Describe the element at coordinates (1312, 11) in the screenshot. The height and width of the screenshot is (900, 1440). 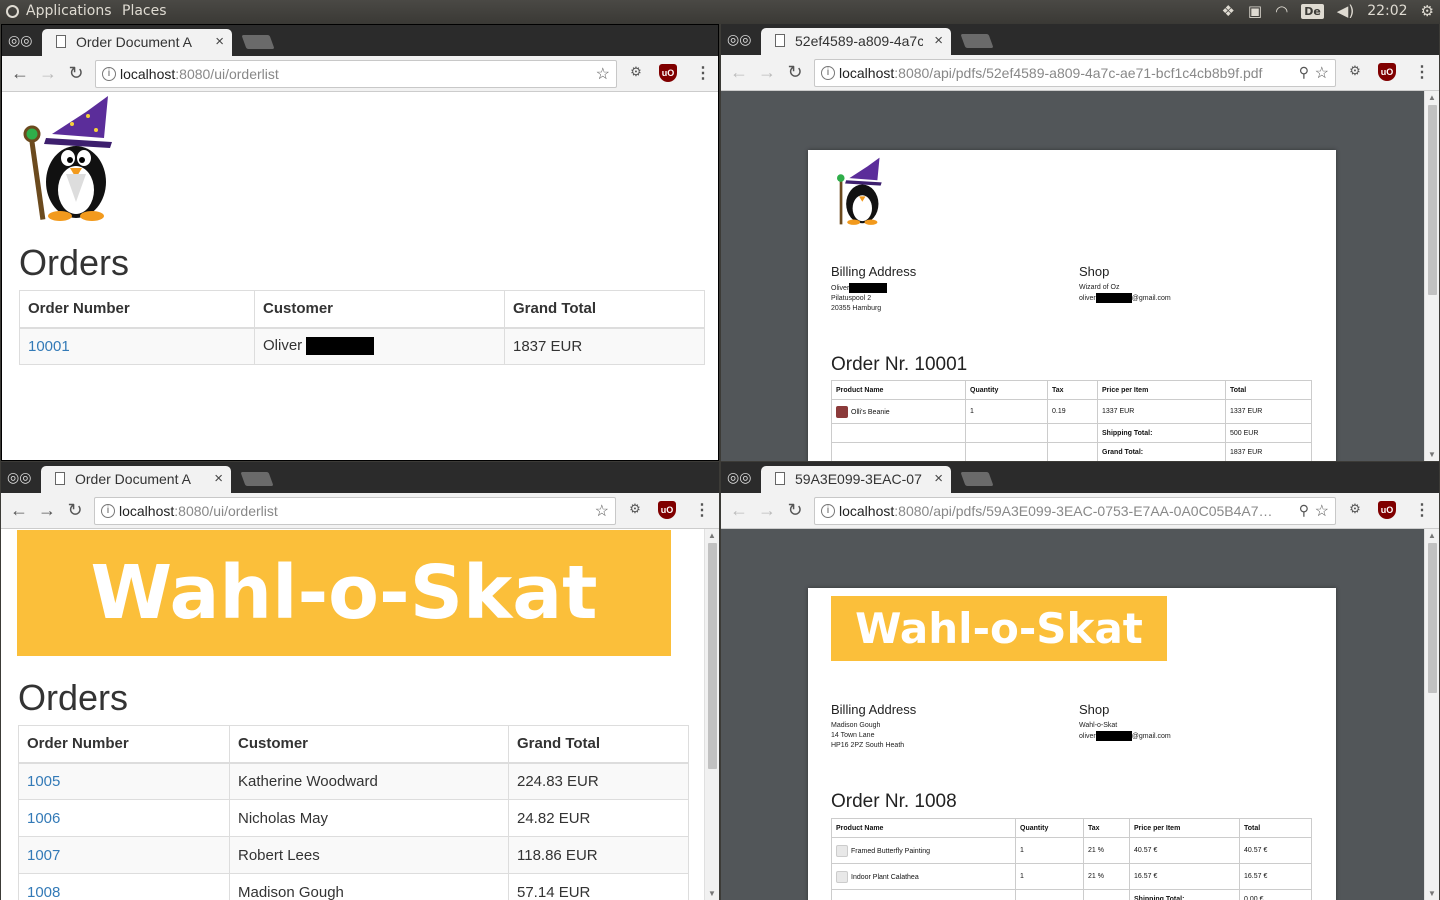
I see `keyboard-layout-indicator: De` at that location.